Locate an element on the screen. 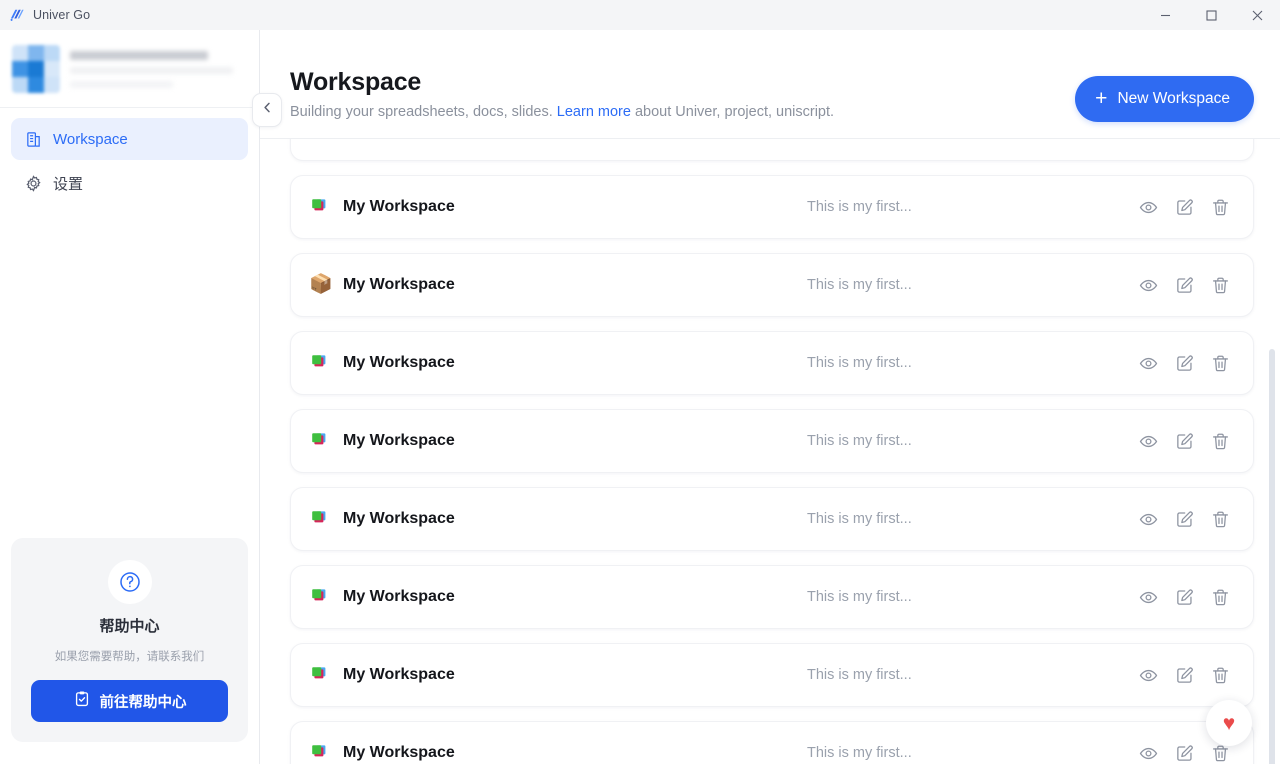  sidebar-item-workspace: Workspace is located at coordinates (129, 139).